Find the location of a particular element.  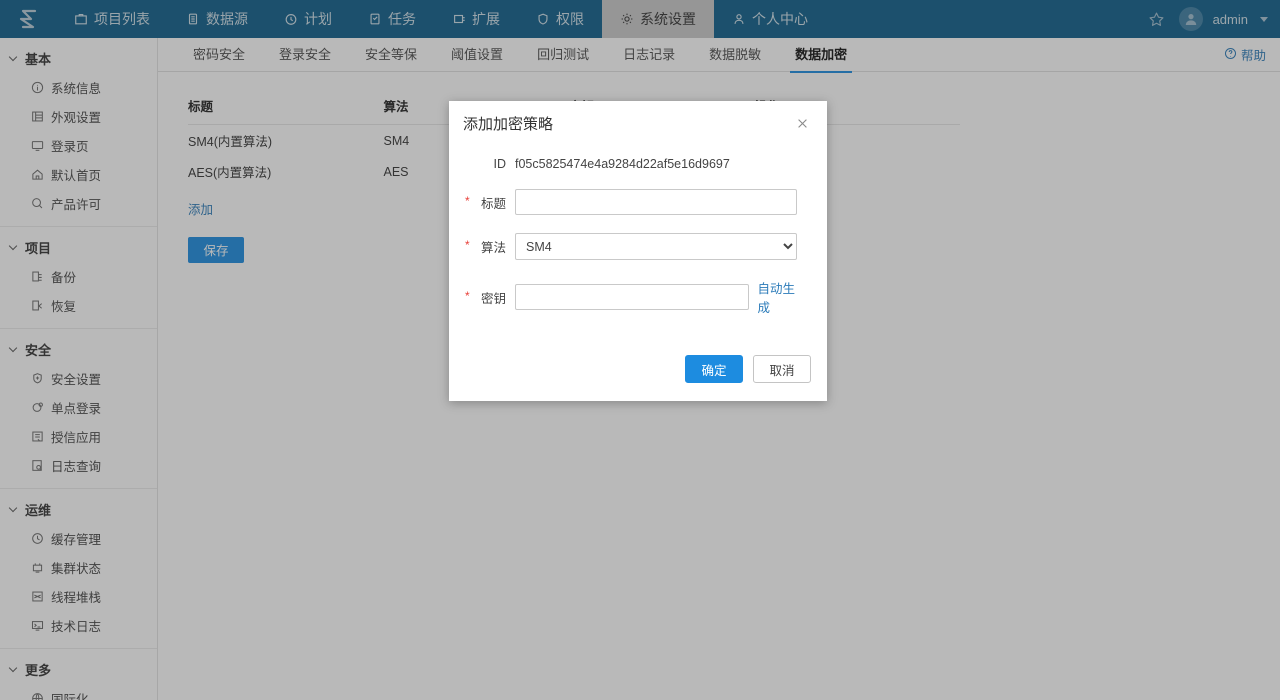

auto-generate-link: 自动生成 is located at coordinates (782, 297).